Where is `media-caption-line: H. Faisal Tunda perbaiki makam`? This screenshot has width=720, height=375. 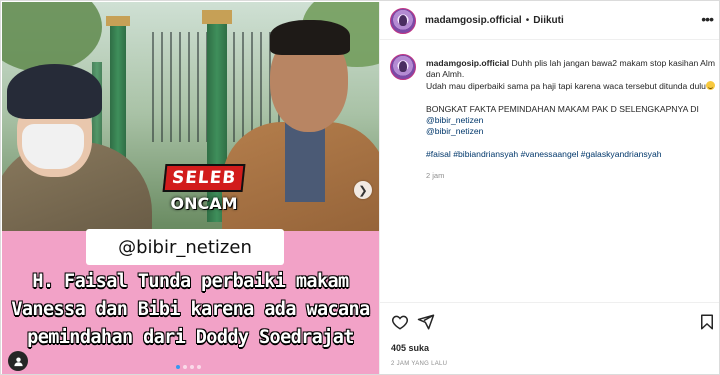 media-caption-line: H. Faisal Tunda perbaiki makam is located at coordinates (190, 281).